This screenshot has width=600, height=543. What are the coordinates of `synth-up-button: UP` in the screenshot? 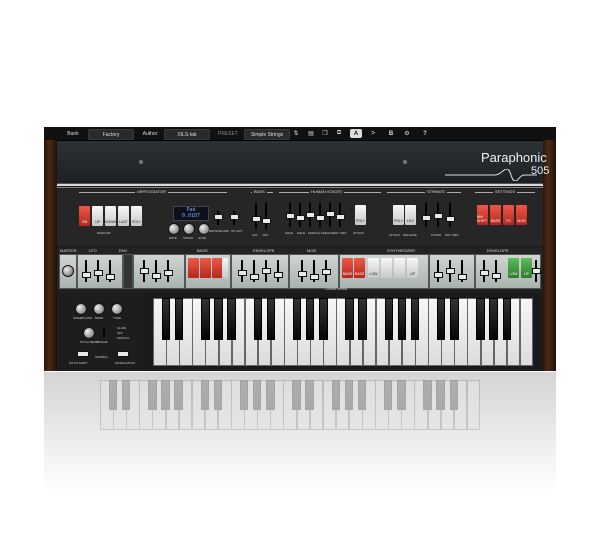 It's located at (412, 268).